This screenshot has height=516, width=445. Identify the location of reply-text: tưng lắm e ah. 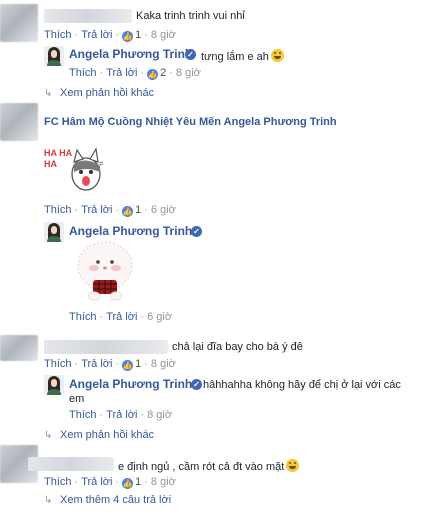
(242, 56).